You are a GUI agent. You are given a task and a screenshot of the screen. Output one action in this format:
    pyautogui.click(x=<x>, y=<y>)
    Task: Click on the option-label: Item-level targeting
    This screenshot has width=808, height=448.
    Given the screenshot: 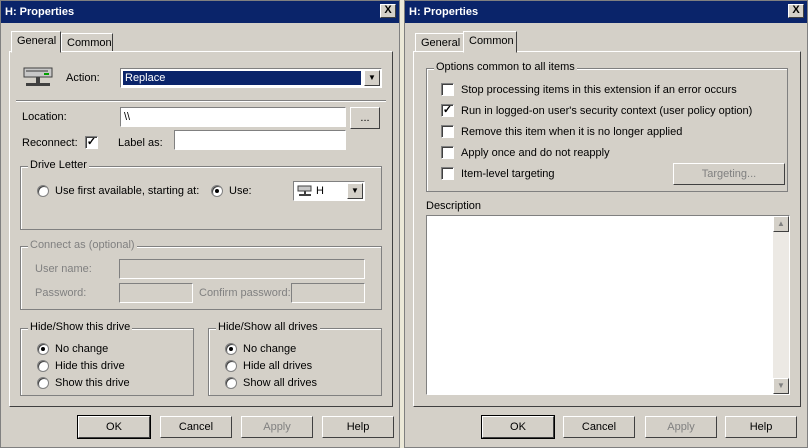 What is the action you would take?
    pyautogui.click(x=508, y=174)
    